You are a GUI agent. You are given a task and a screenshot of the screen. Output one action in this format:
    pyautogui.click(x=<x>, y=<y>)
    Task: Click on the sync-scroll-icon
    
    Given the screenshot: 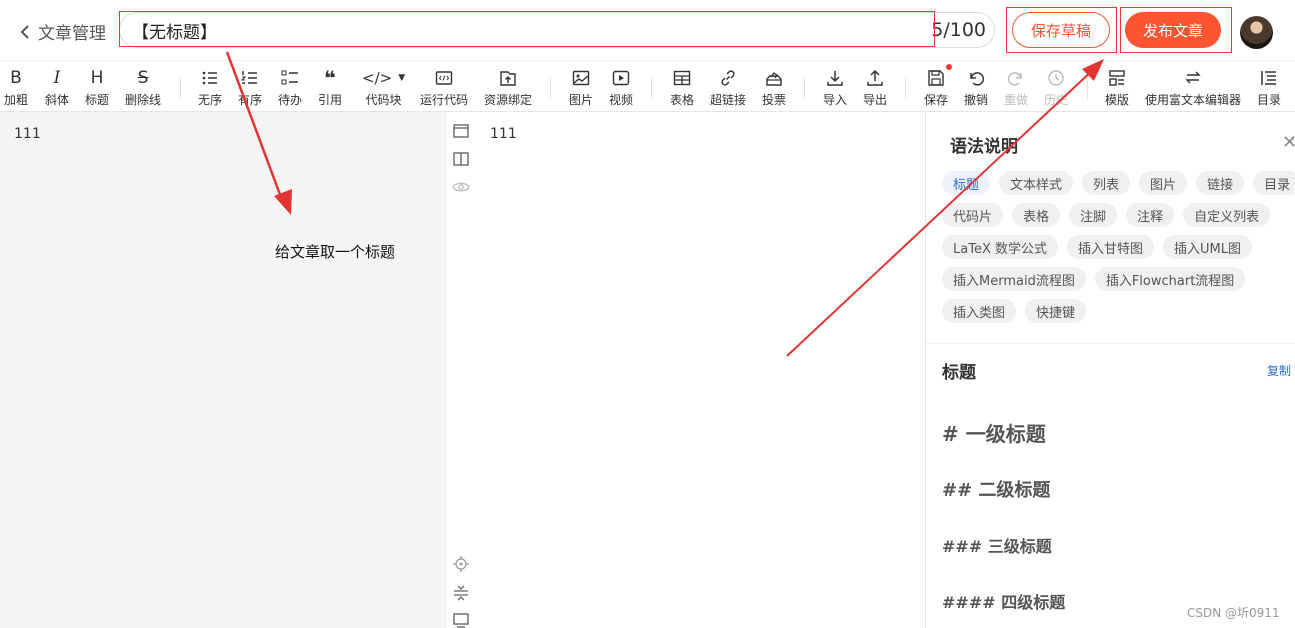 What is the action you would take?
    pyautogui.click(x=461, y=564)
    